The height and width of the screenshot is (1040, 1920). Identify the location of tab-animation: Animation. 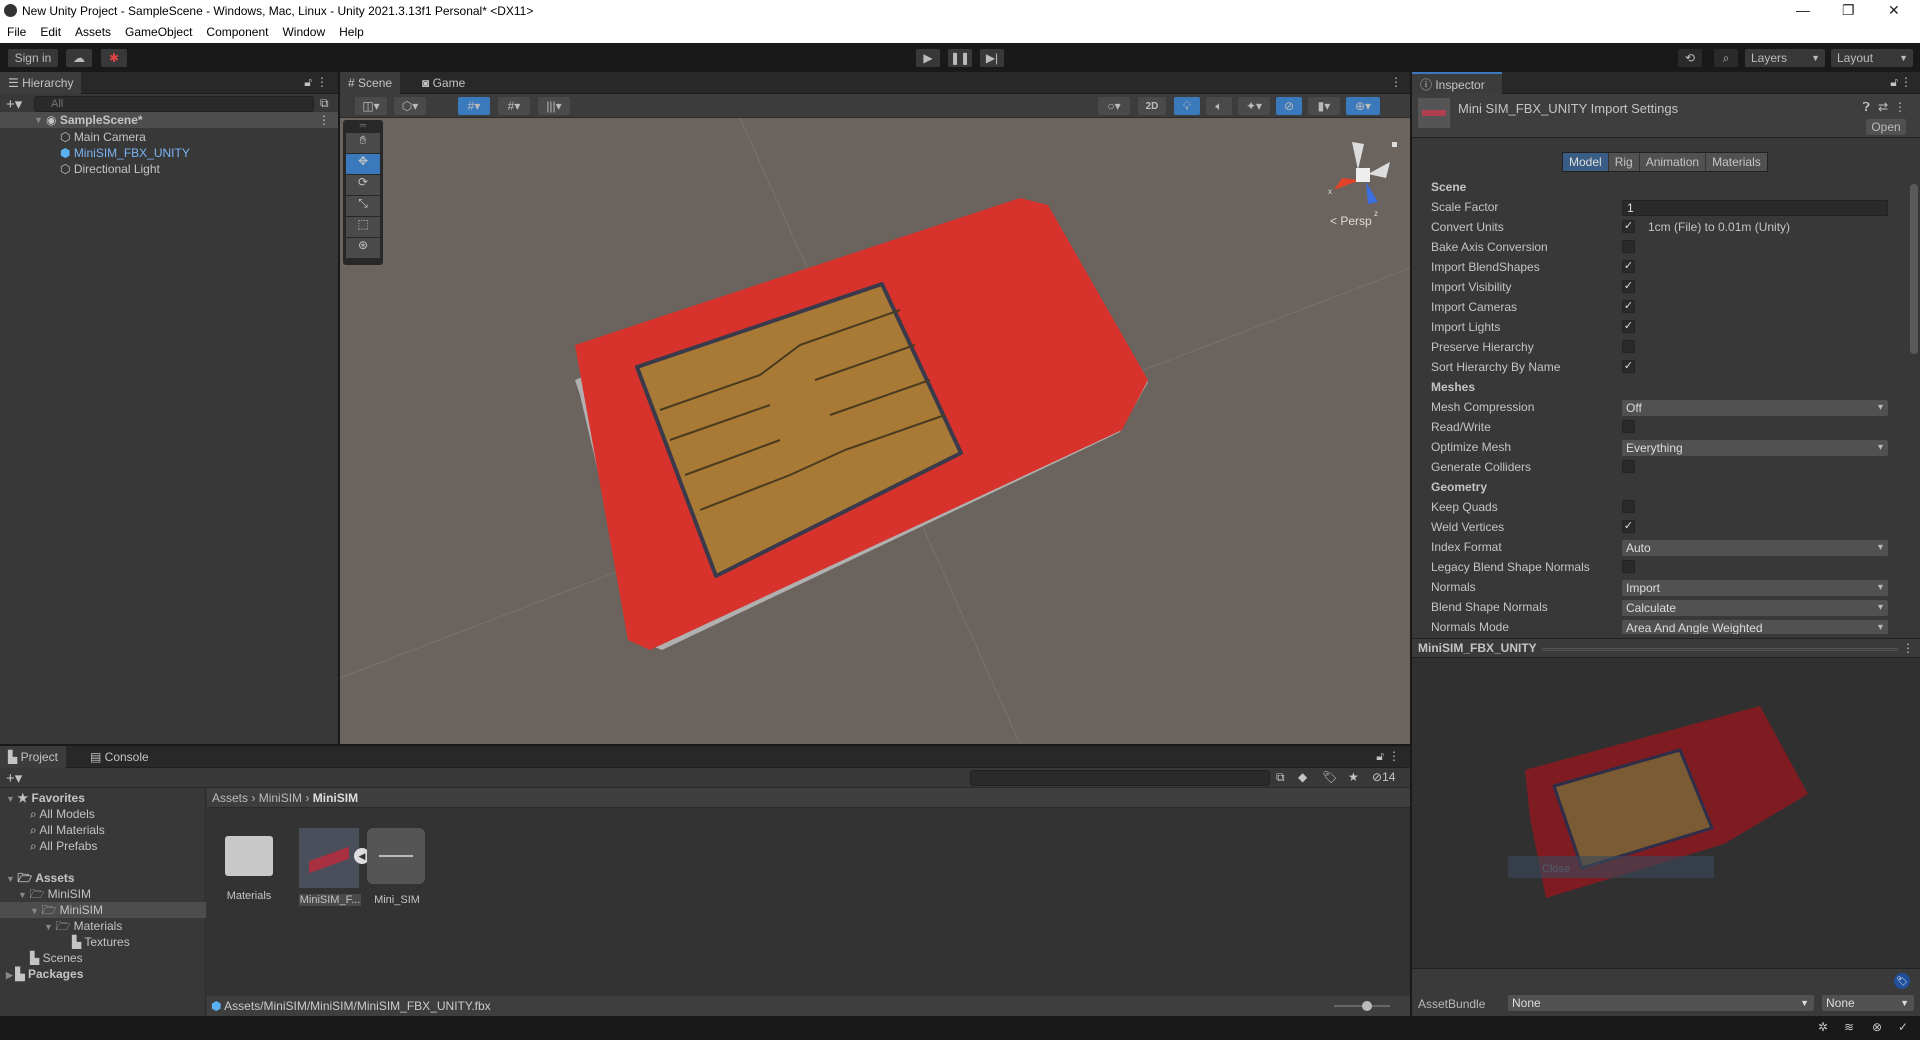
(1672, 162).